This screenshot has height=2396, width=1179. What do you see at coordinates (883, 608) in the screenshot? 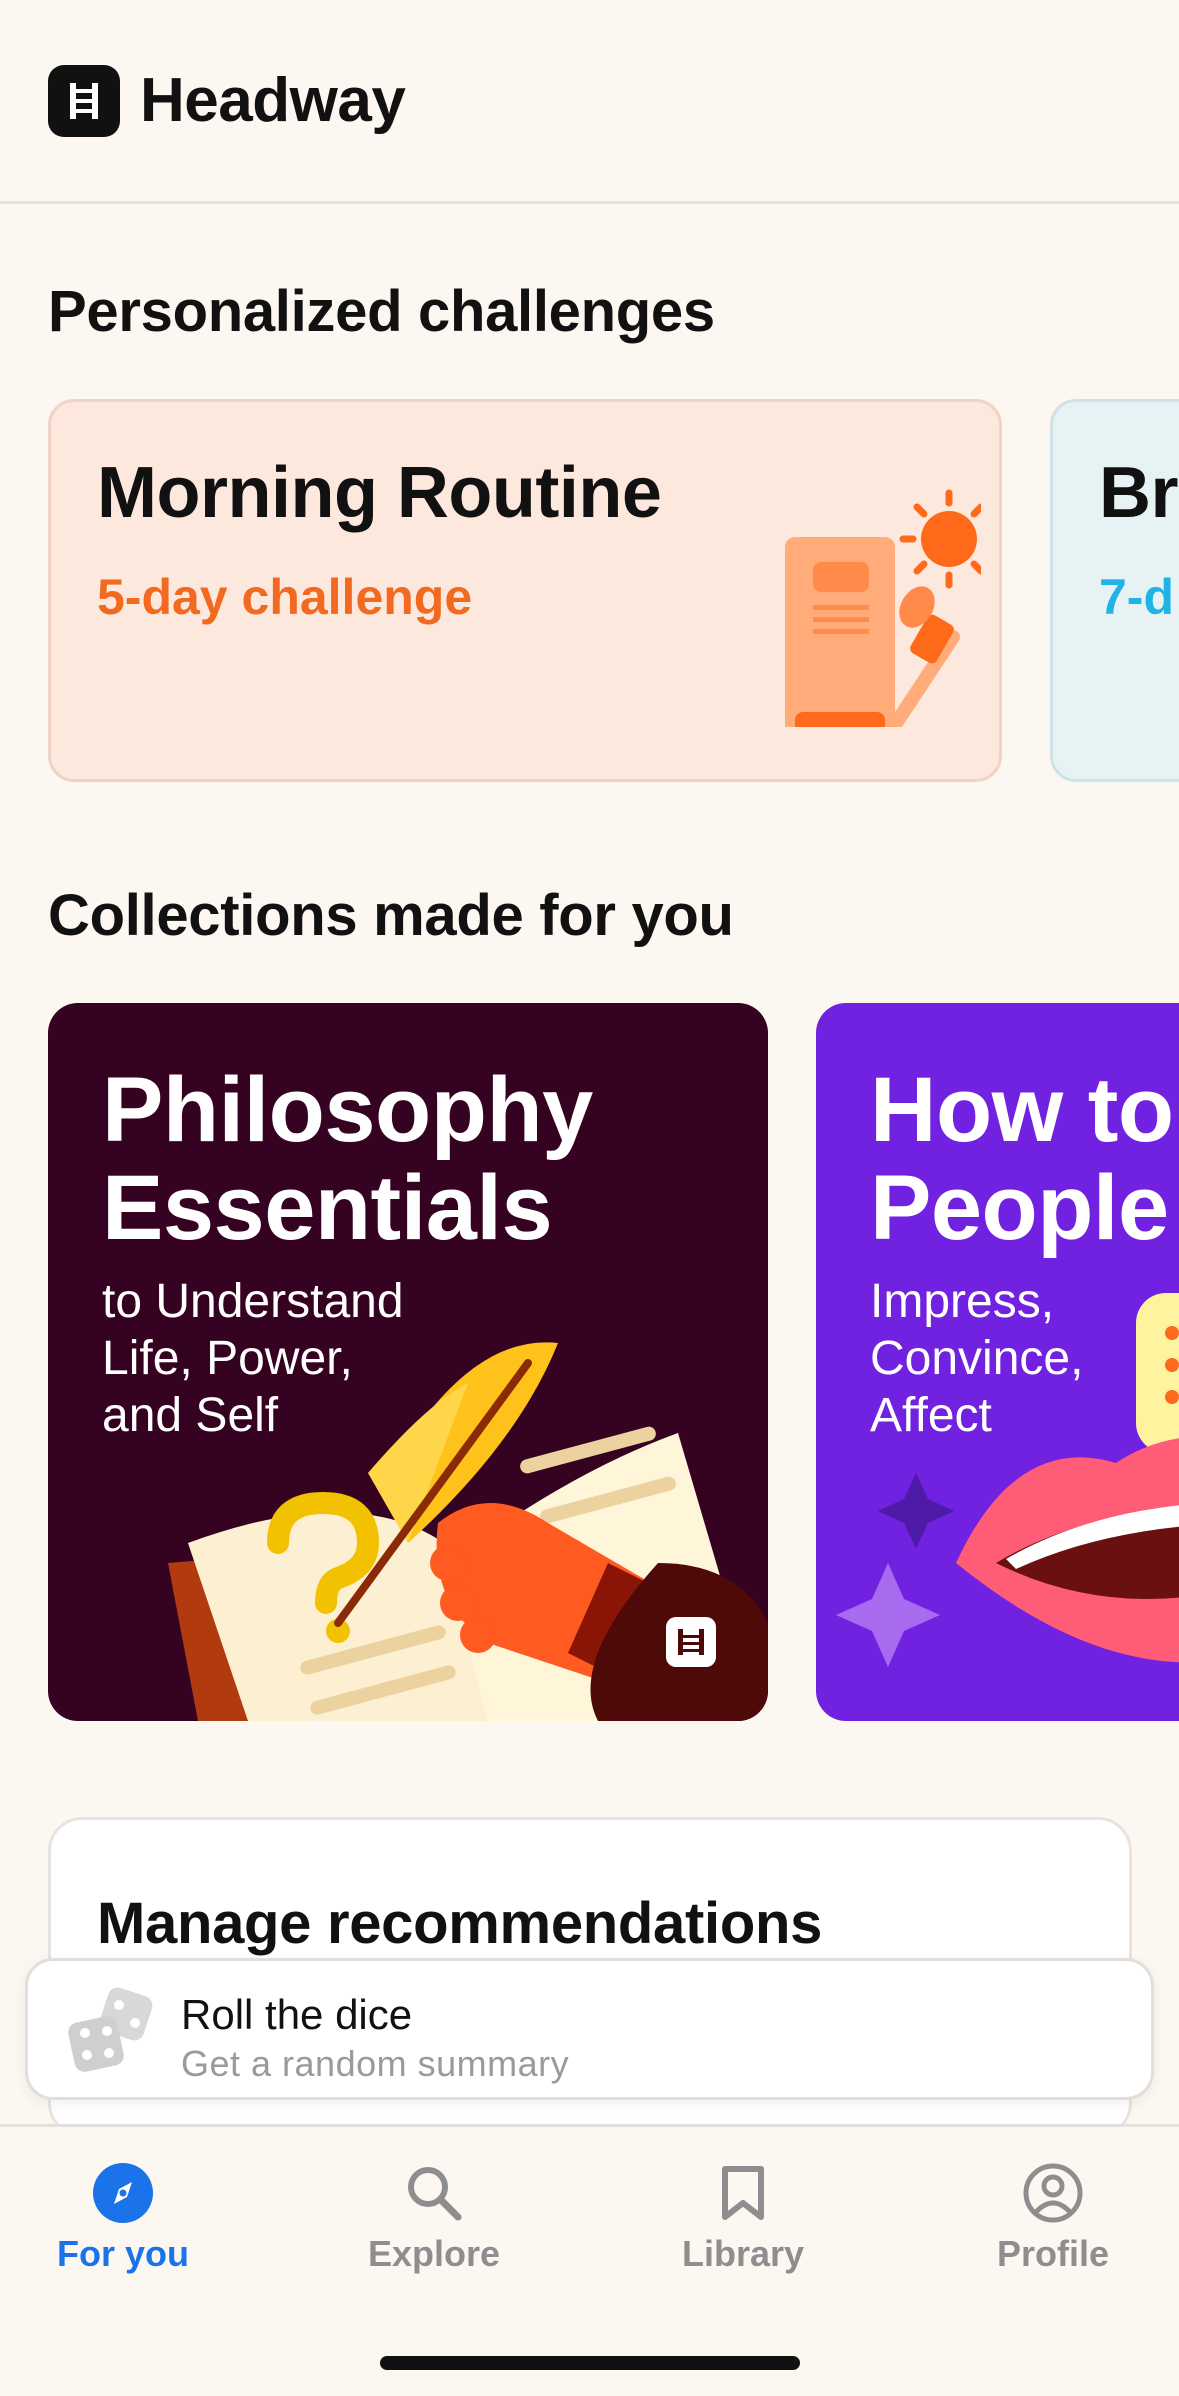
I see `morning-routine-illustration-icon` at bounding box center [883, 608].